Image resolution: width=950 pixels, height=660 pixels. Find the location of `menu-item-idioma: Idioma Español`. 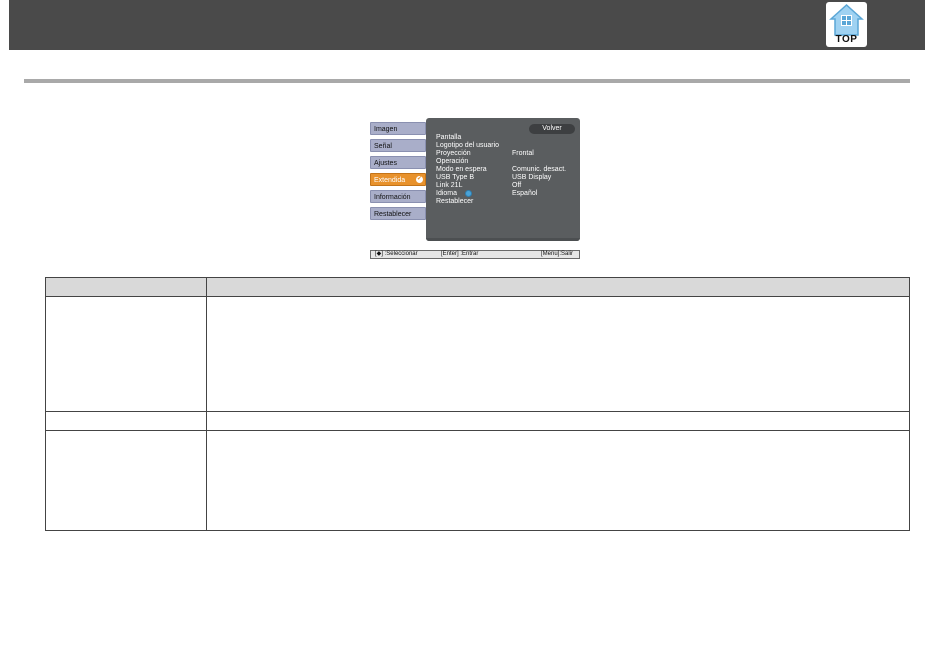

menu-item-idioma: Idioma Español is located at coordinates (505, 194).